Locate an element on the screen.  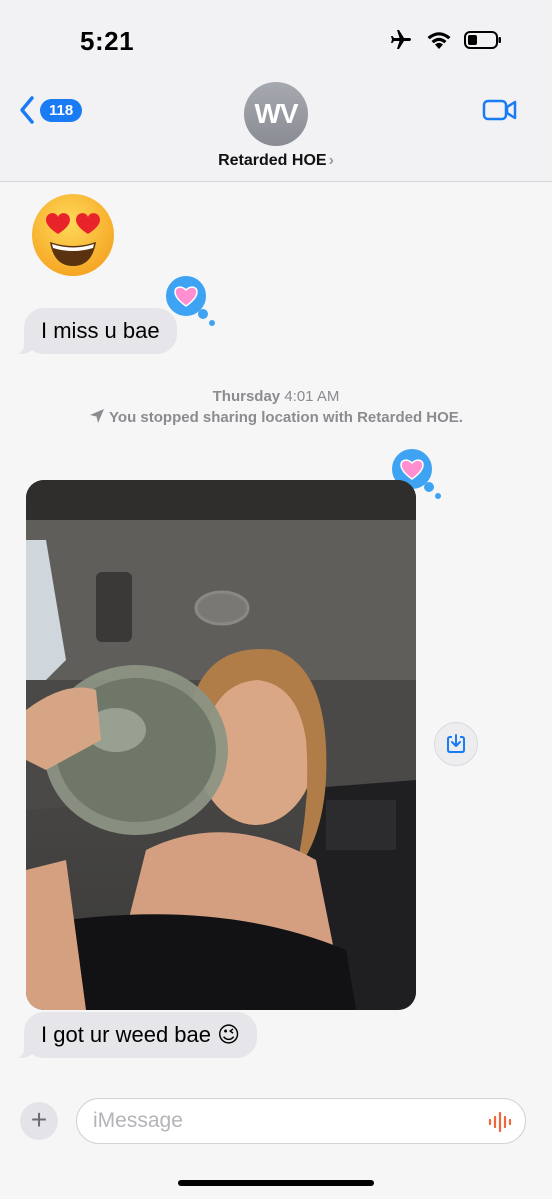
timestamp-day: Thursday is located at coordinates (246, 396).